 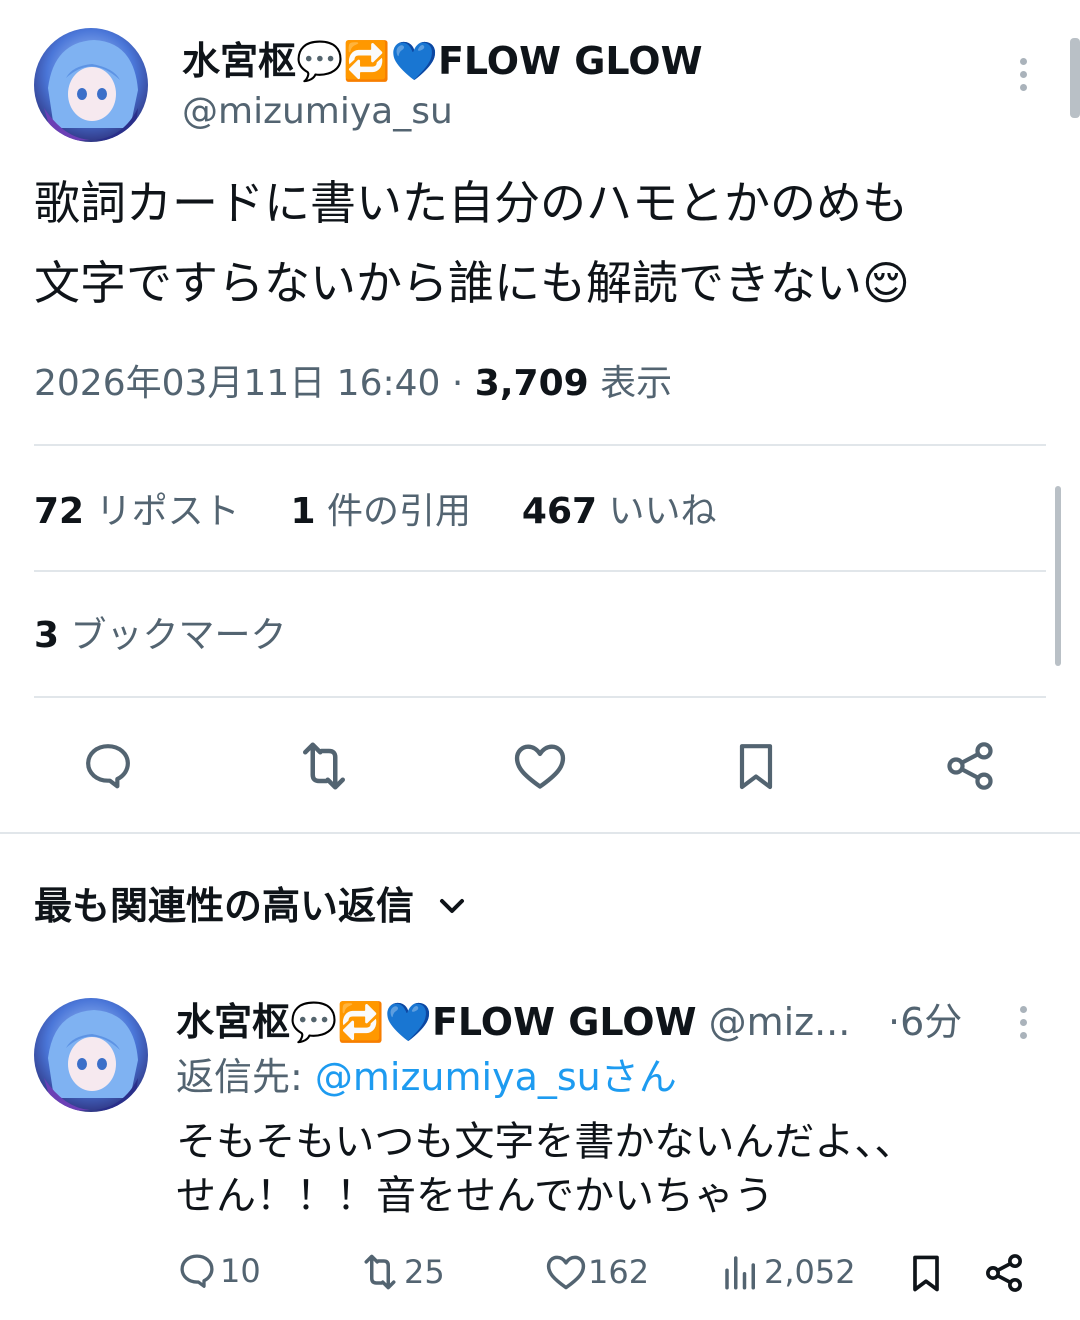 I want to click on stats-row: 72 リポスト 1 件の引用 467 いいね, so click(x=375, y=512).